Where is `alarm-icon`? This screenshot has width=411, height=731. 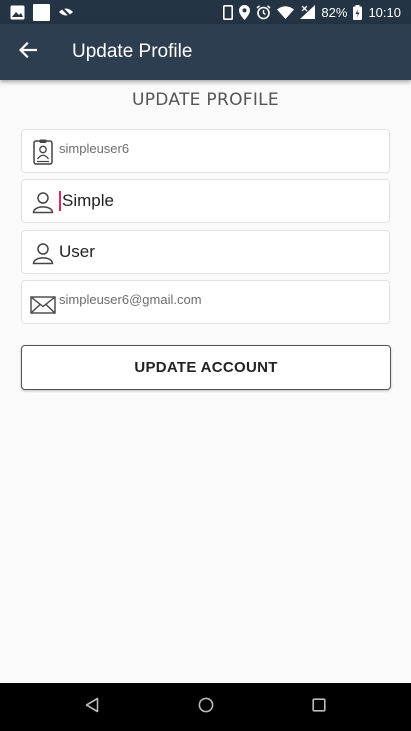
alarm-icon is located at coordinates (263, 12).